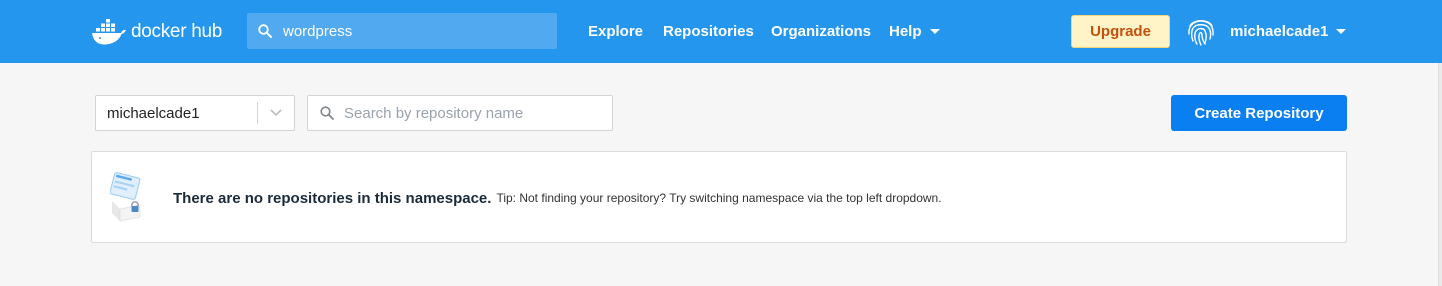  I want to click on nav-help: Help, so click(914, 31).